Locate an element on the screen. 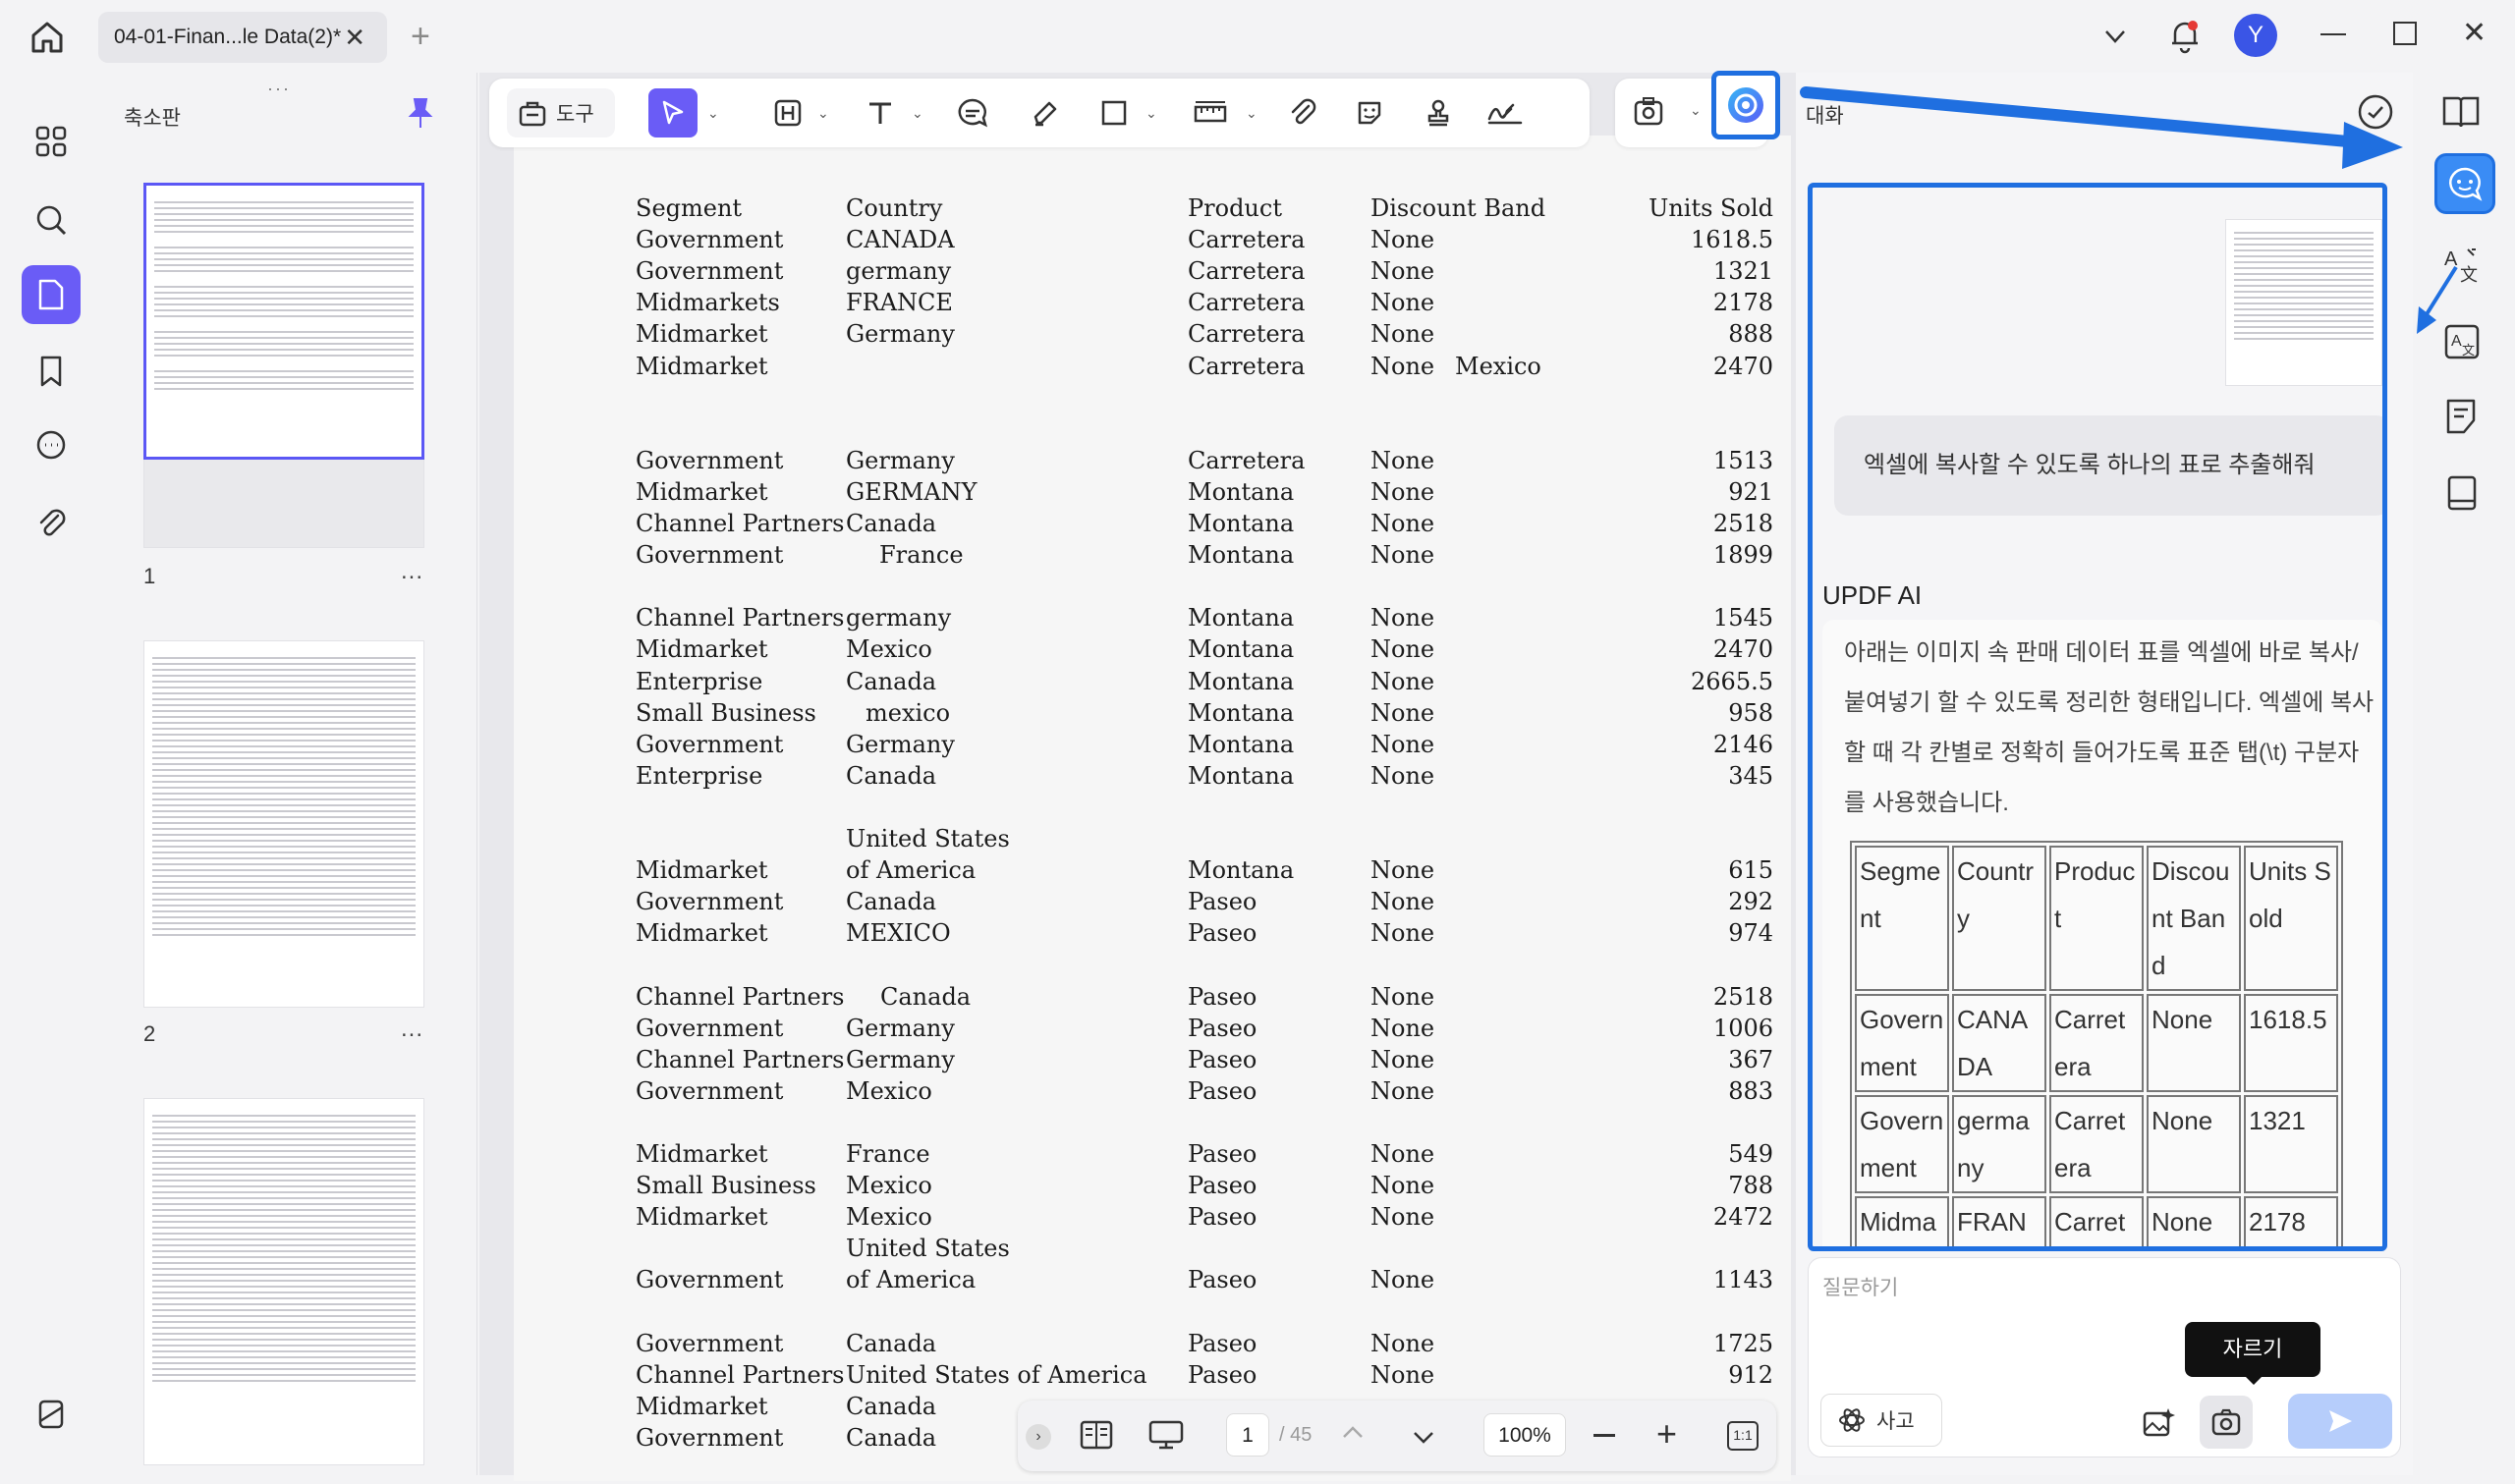 This screenshot has width=2515, height=1484. measure-tool-caret: ⌄ is located at coordinates (1252, 113).